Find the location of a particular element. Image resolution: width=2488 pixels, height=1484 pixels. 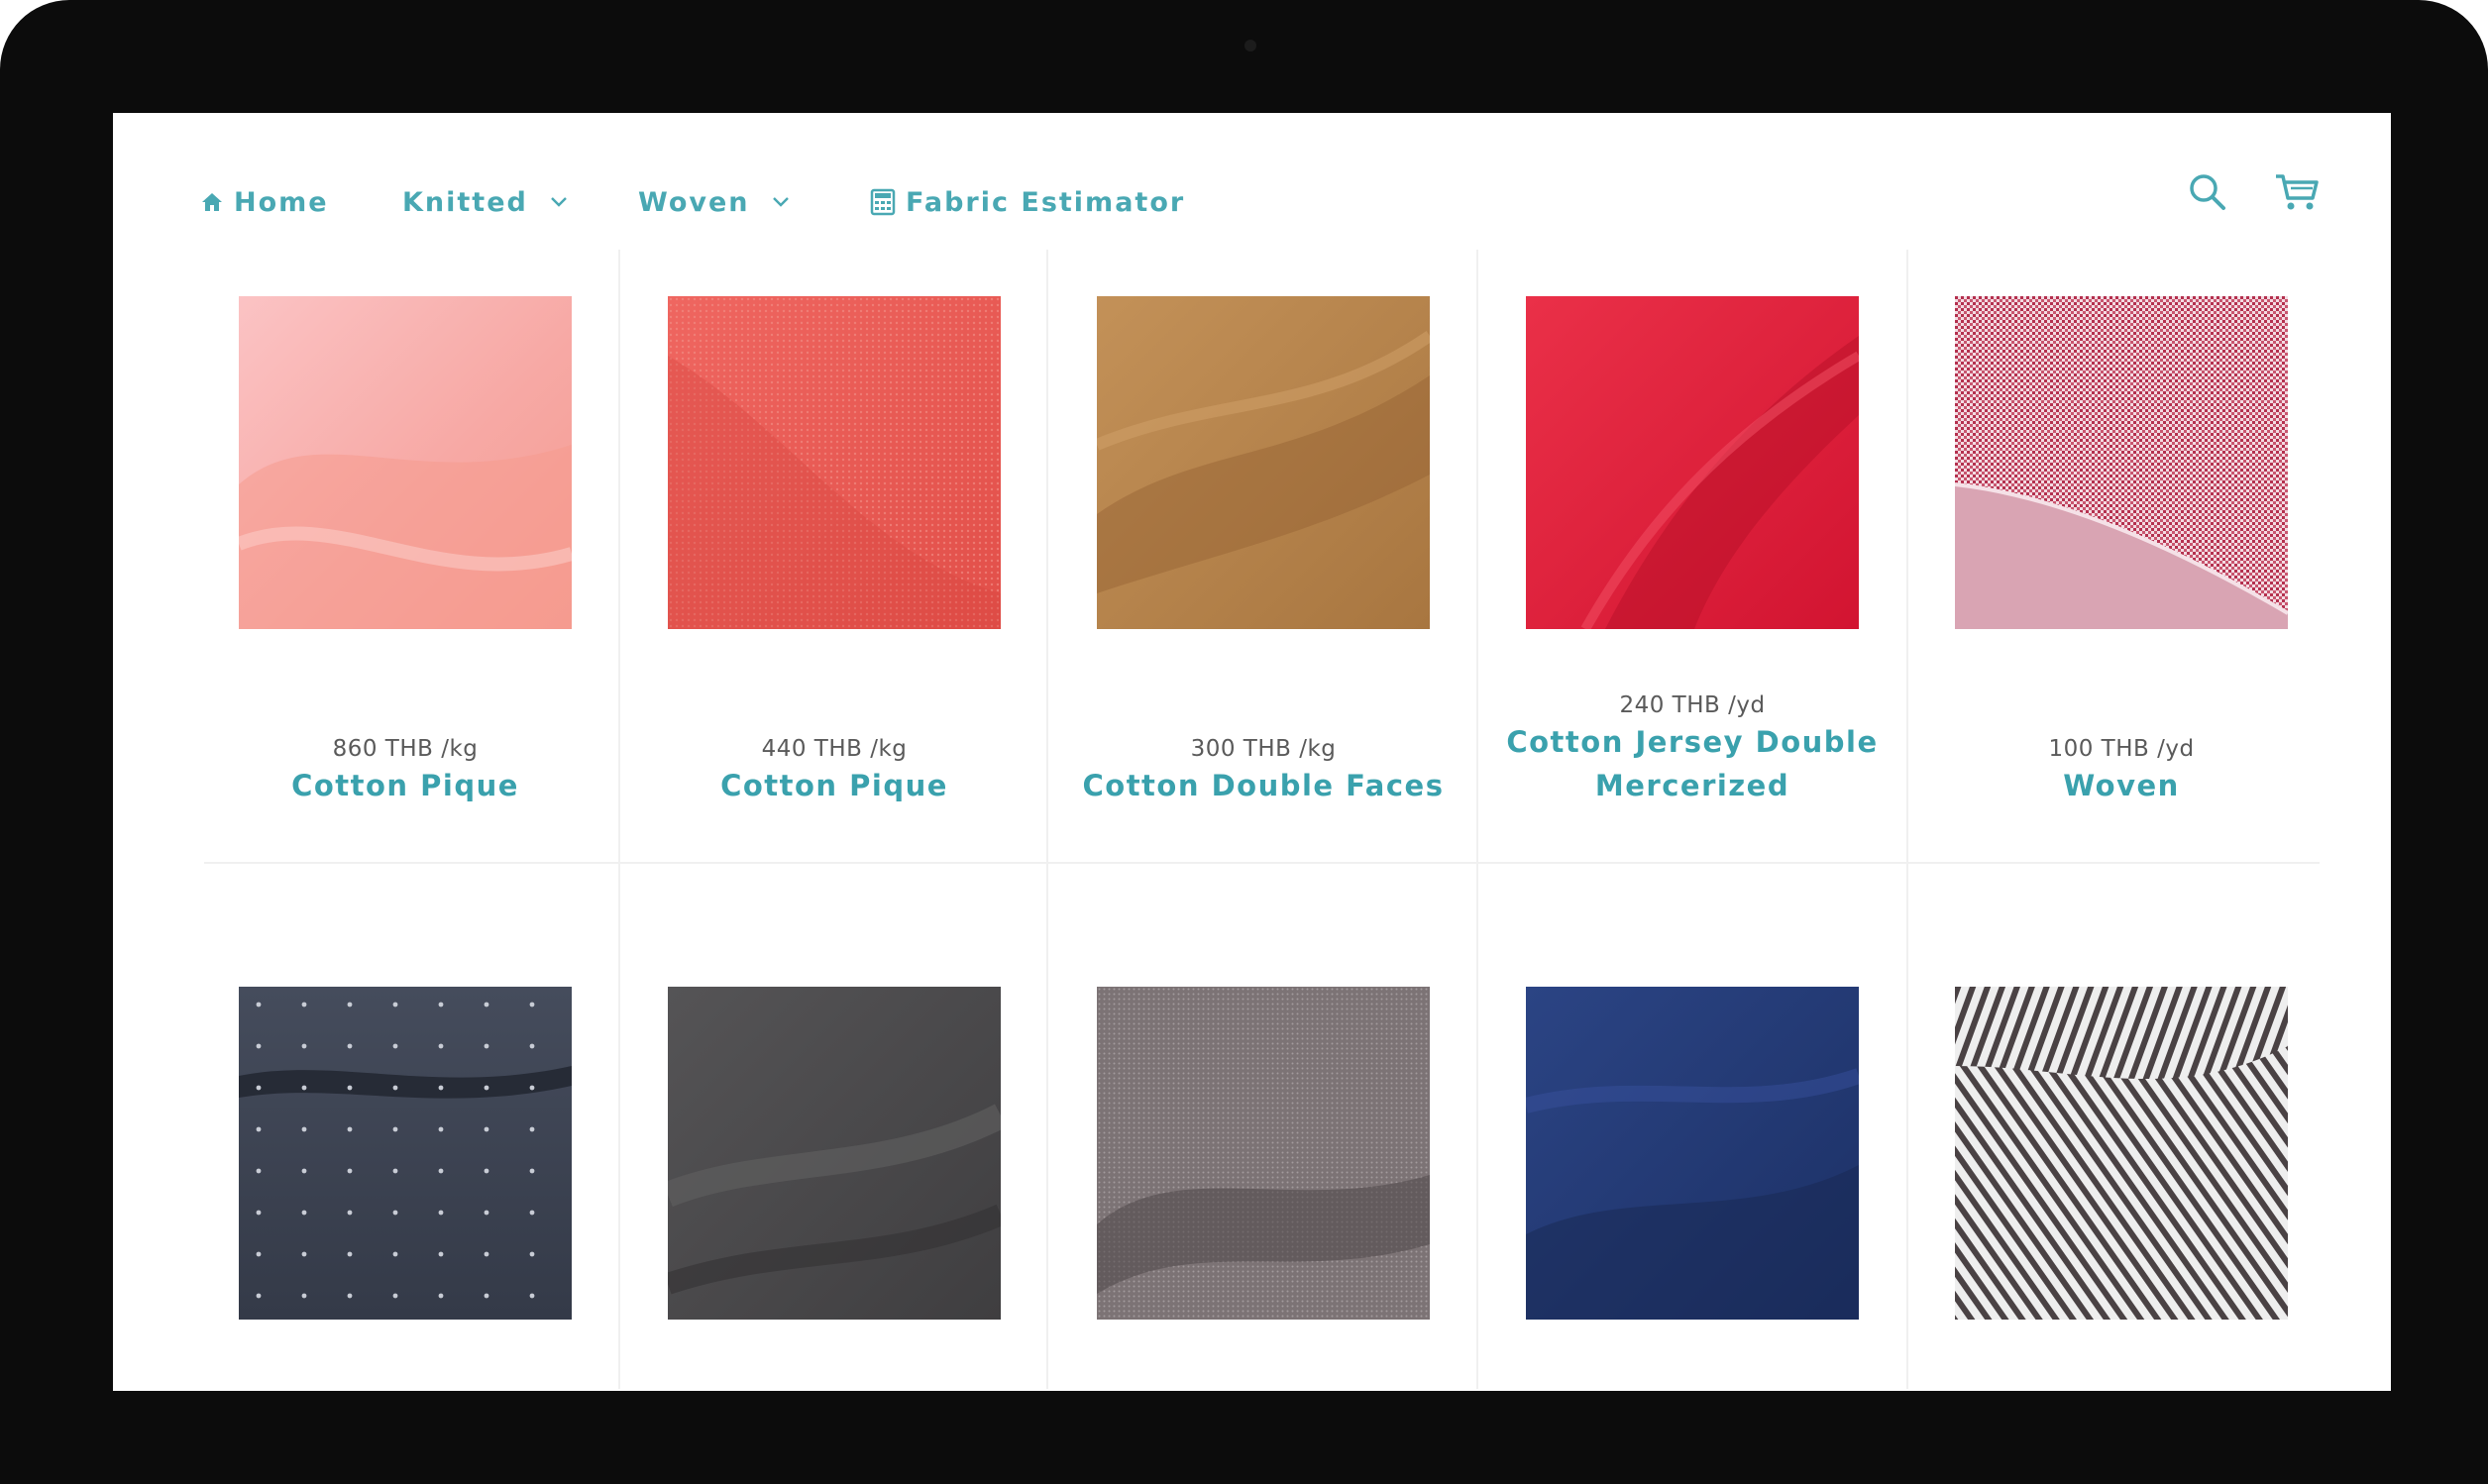

product-price: 240 THB /yd is located at coordinates (1692, 705).